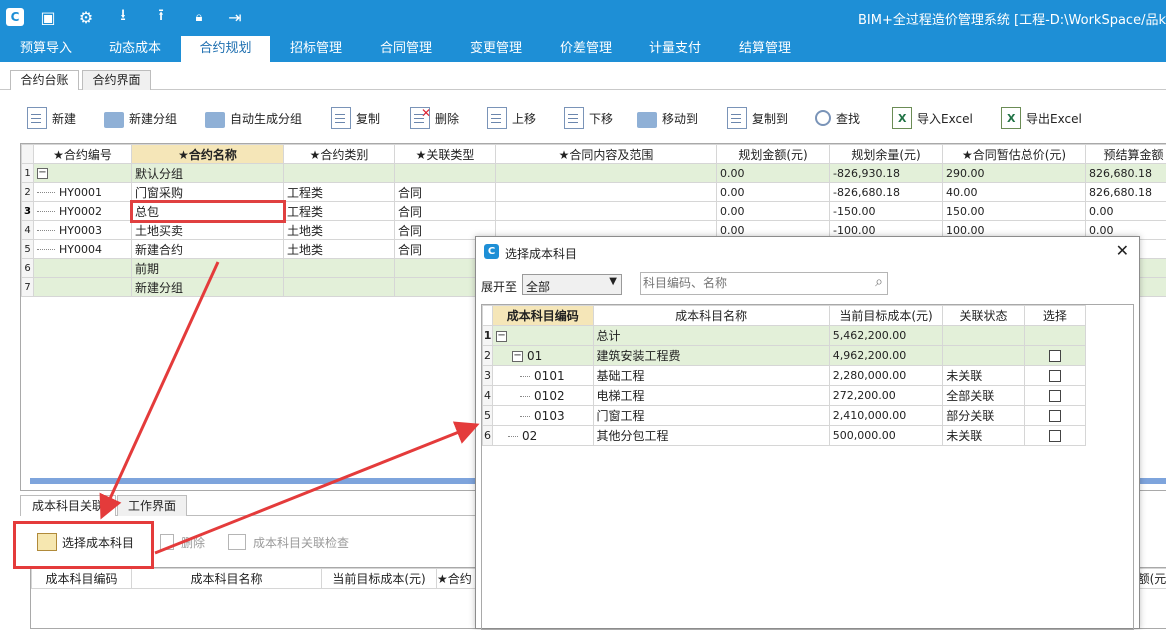 This screenshot has width=1166, height=630. What do you see at coordinates (83, 192) in the screenshot?
I see `cell-code: HY0001` at bounding box center [83, 192].